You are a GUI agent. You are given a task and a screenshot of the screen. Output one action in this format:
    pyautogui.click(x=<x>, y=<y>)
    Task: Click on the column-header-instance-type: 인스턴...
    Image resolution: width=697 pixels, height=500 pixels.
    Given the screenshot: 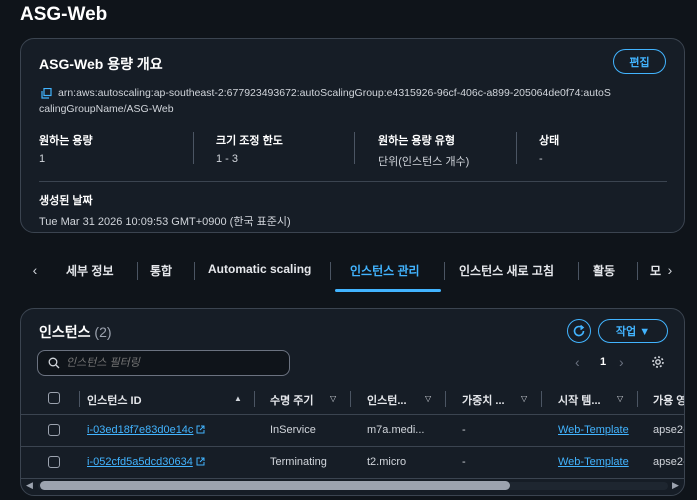 What is the action you would take?
    pyautogui.click(x=387, y=400)
    